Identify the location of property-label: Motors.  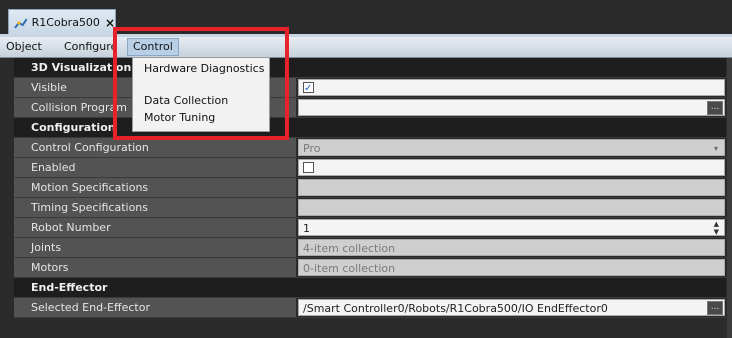
(155, 267).